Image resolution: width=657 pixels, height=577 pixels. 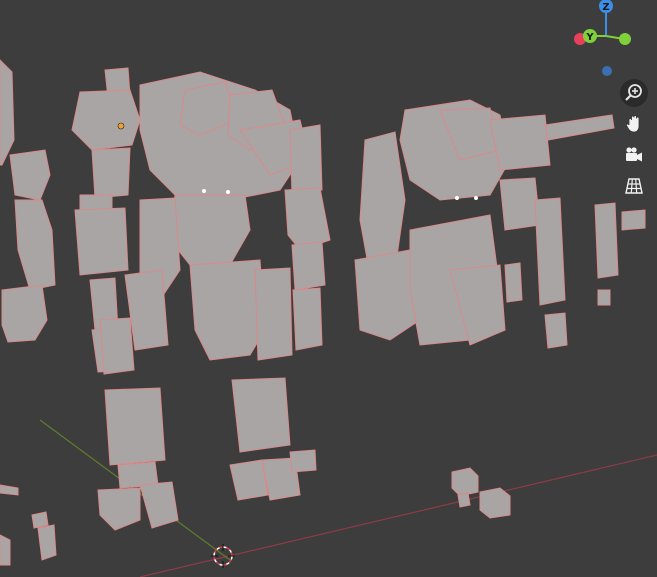 What do you see at coordinates (28, 312) in the screenshot?
I see `robot-left-partial` at bounding box center [28, 312].